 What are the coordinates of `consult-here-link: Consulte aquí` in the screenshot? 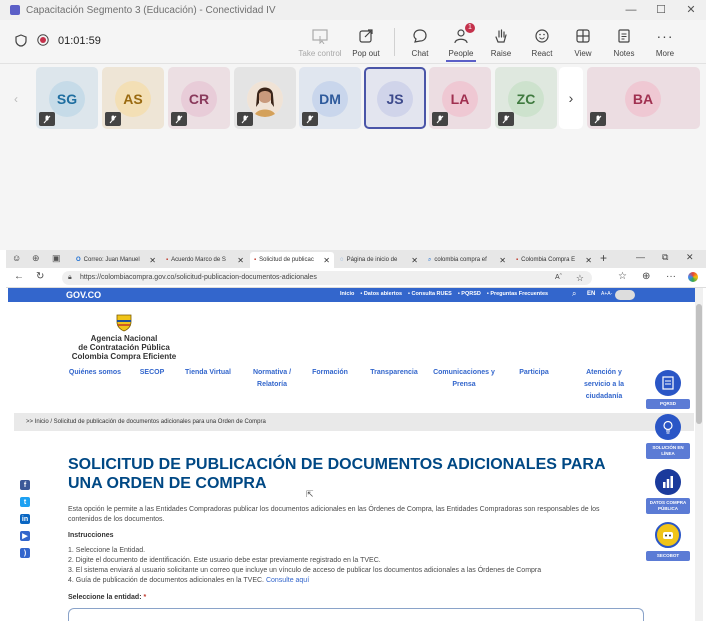 It's located at (287, 580).